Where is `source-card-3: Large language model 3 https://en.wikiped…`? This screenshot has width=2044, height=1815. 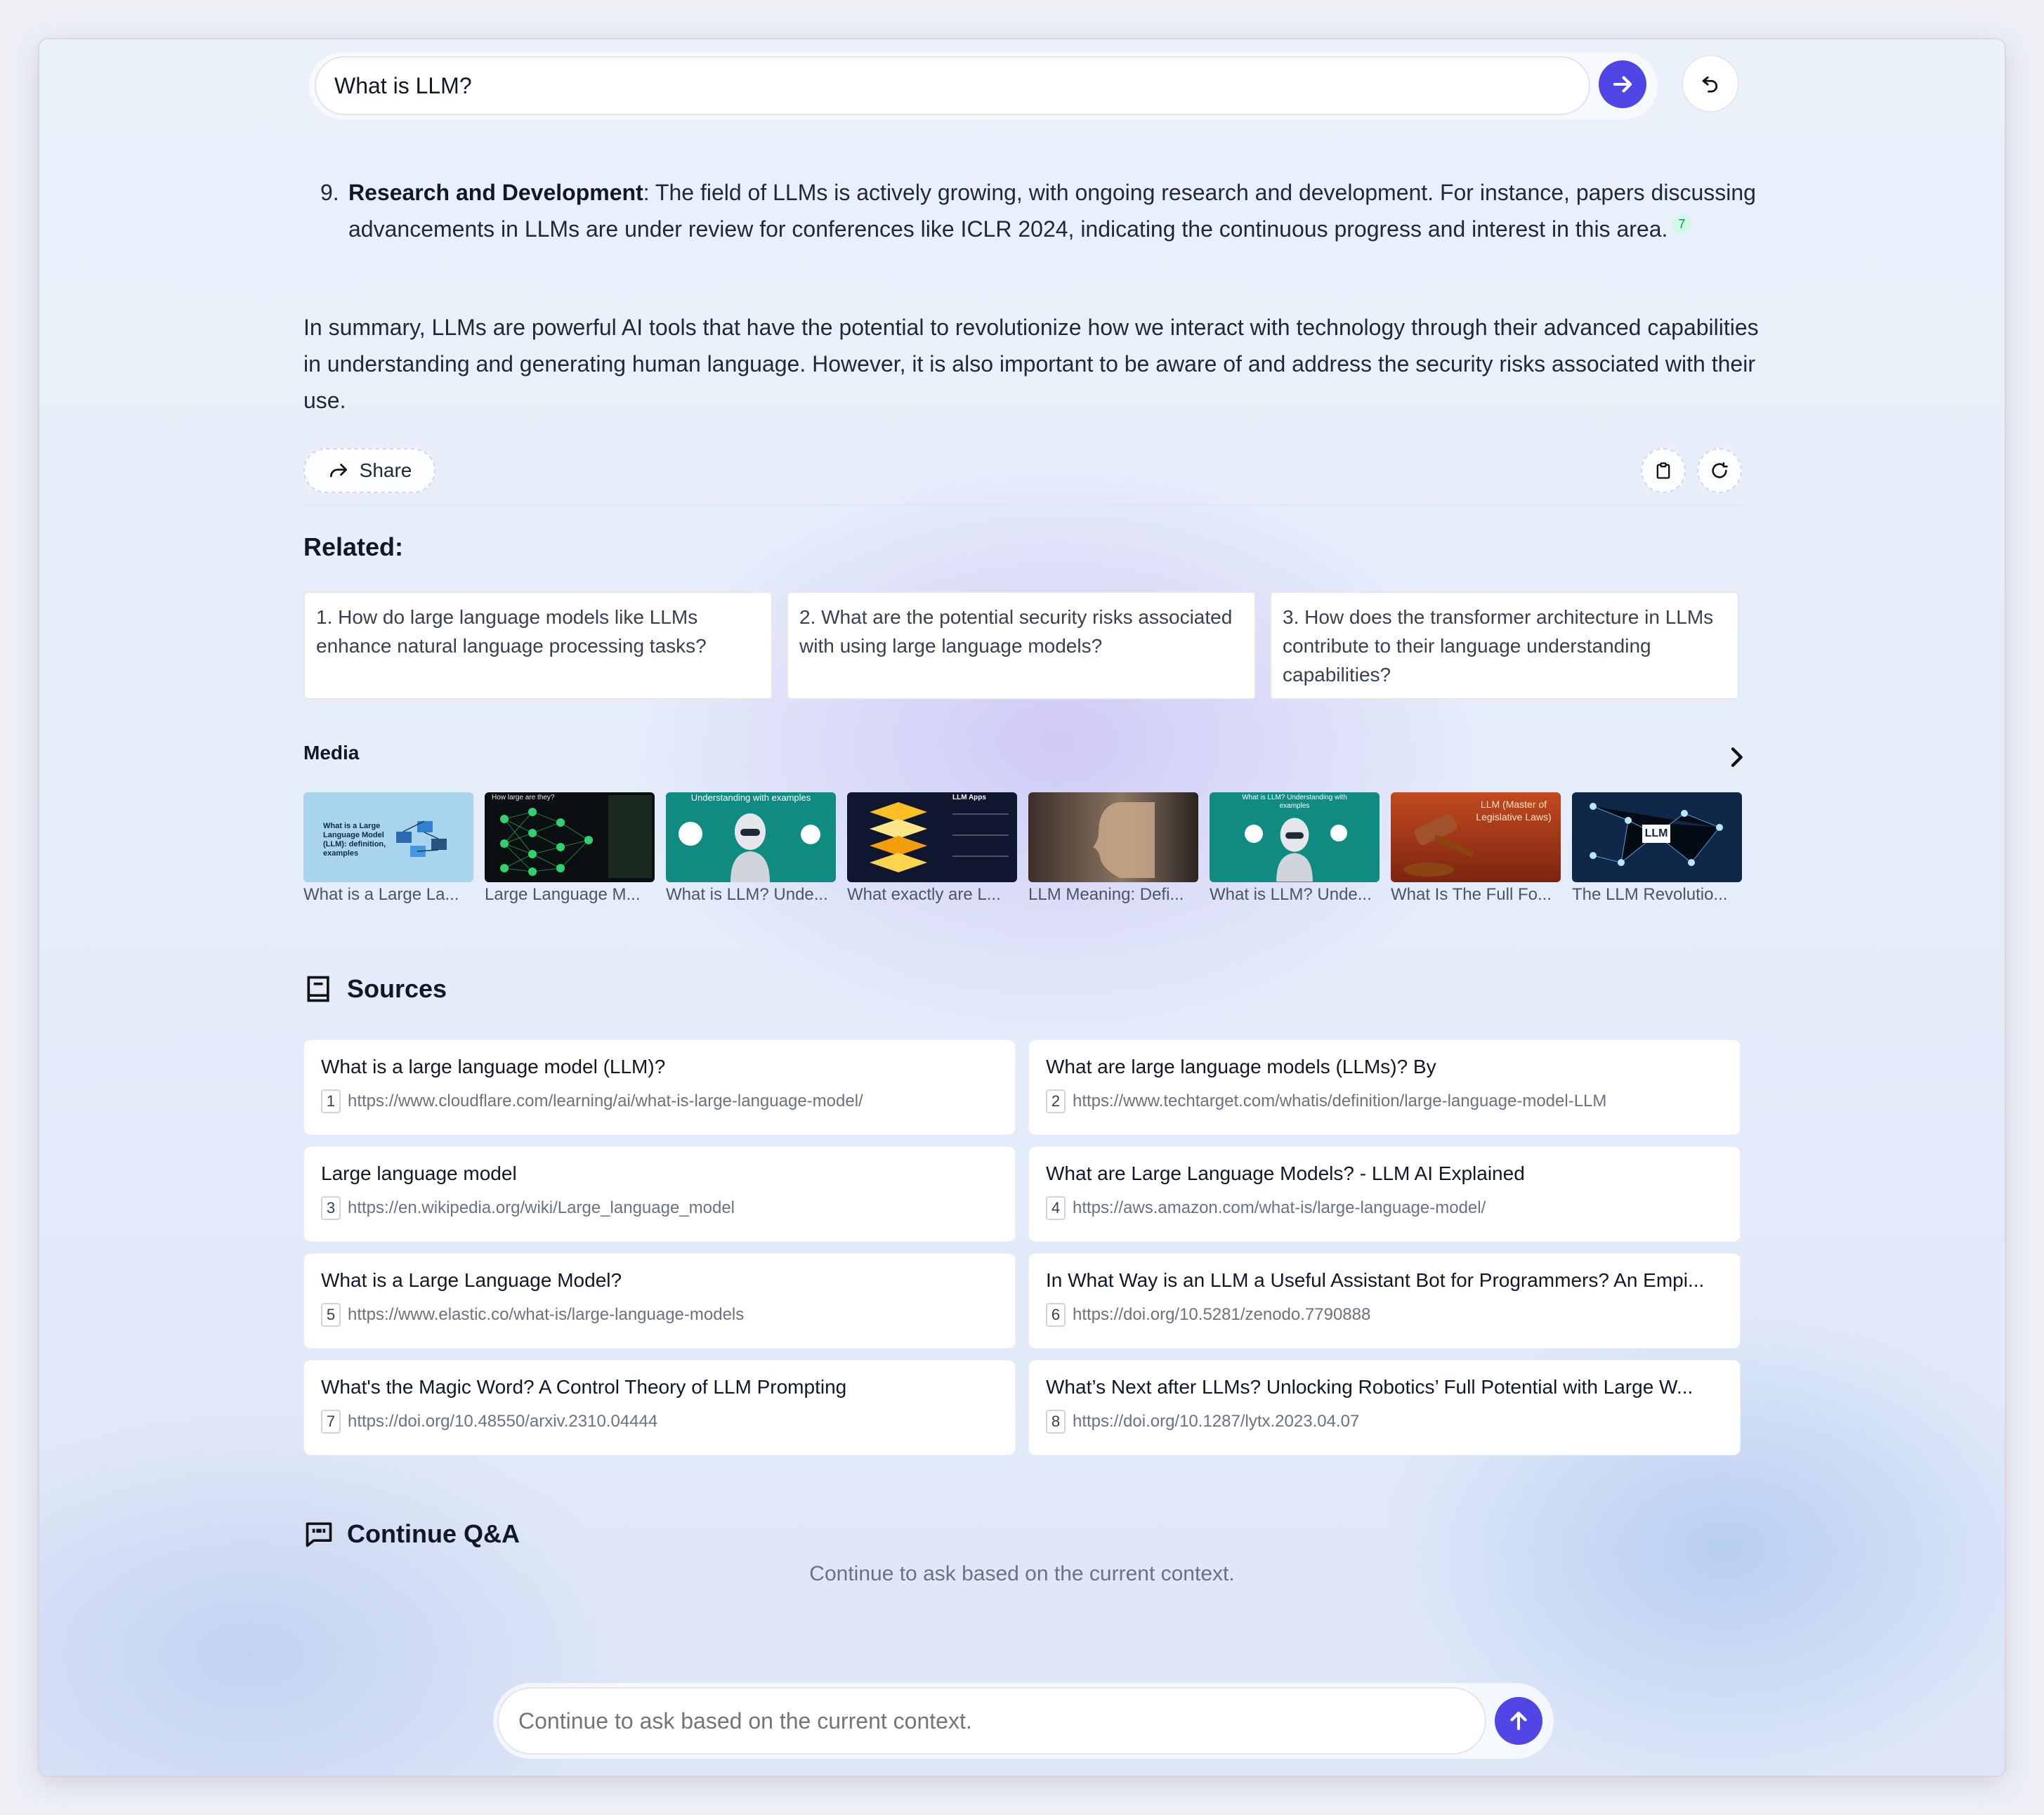 source-card-3: Large language model 3 https://en.wikiped… is located at coordinates (659, 1194).